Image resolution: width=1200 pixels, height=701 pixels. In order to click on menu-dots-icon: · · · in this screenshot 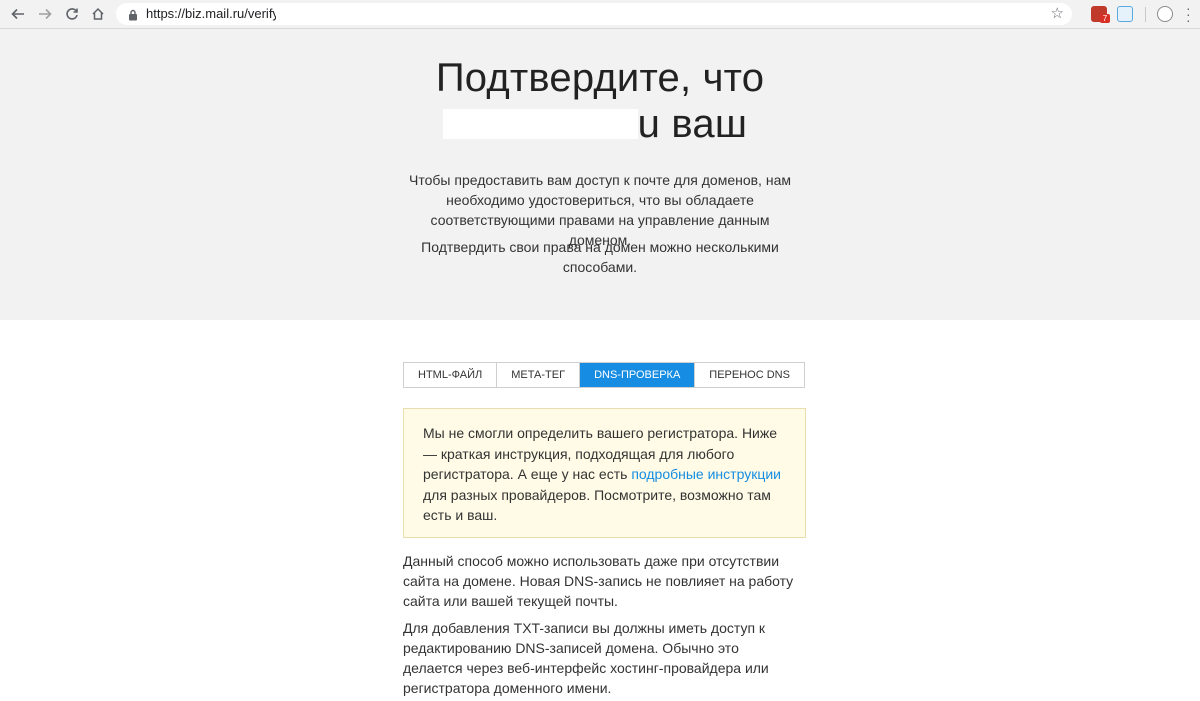, I will do `click(1188, 14)`.